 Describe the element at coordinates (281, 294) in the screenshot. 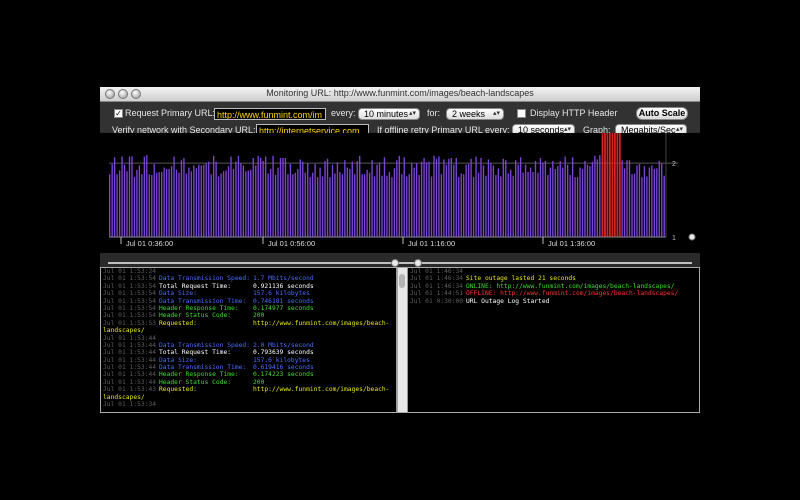

I see `log-value: 157.6 kilobytes` at that location.